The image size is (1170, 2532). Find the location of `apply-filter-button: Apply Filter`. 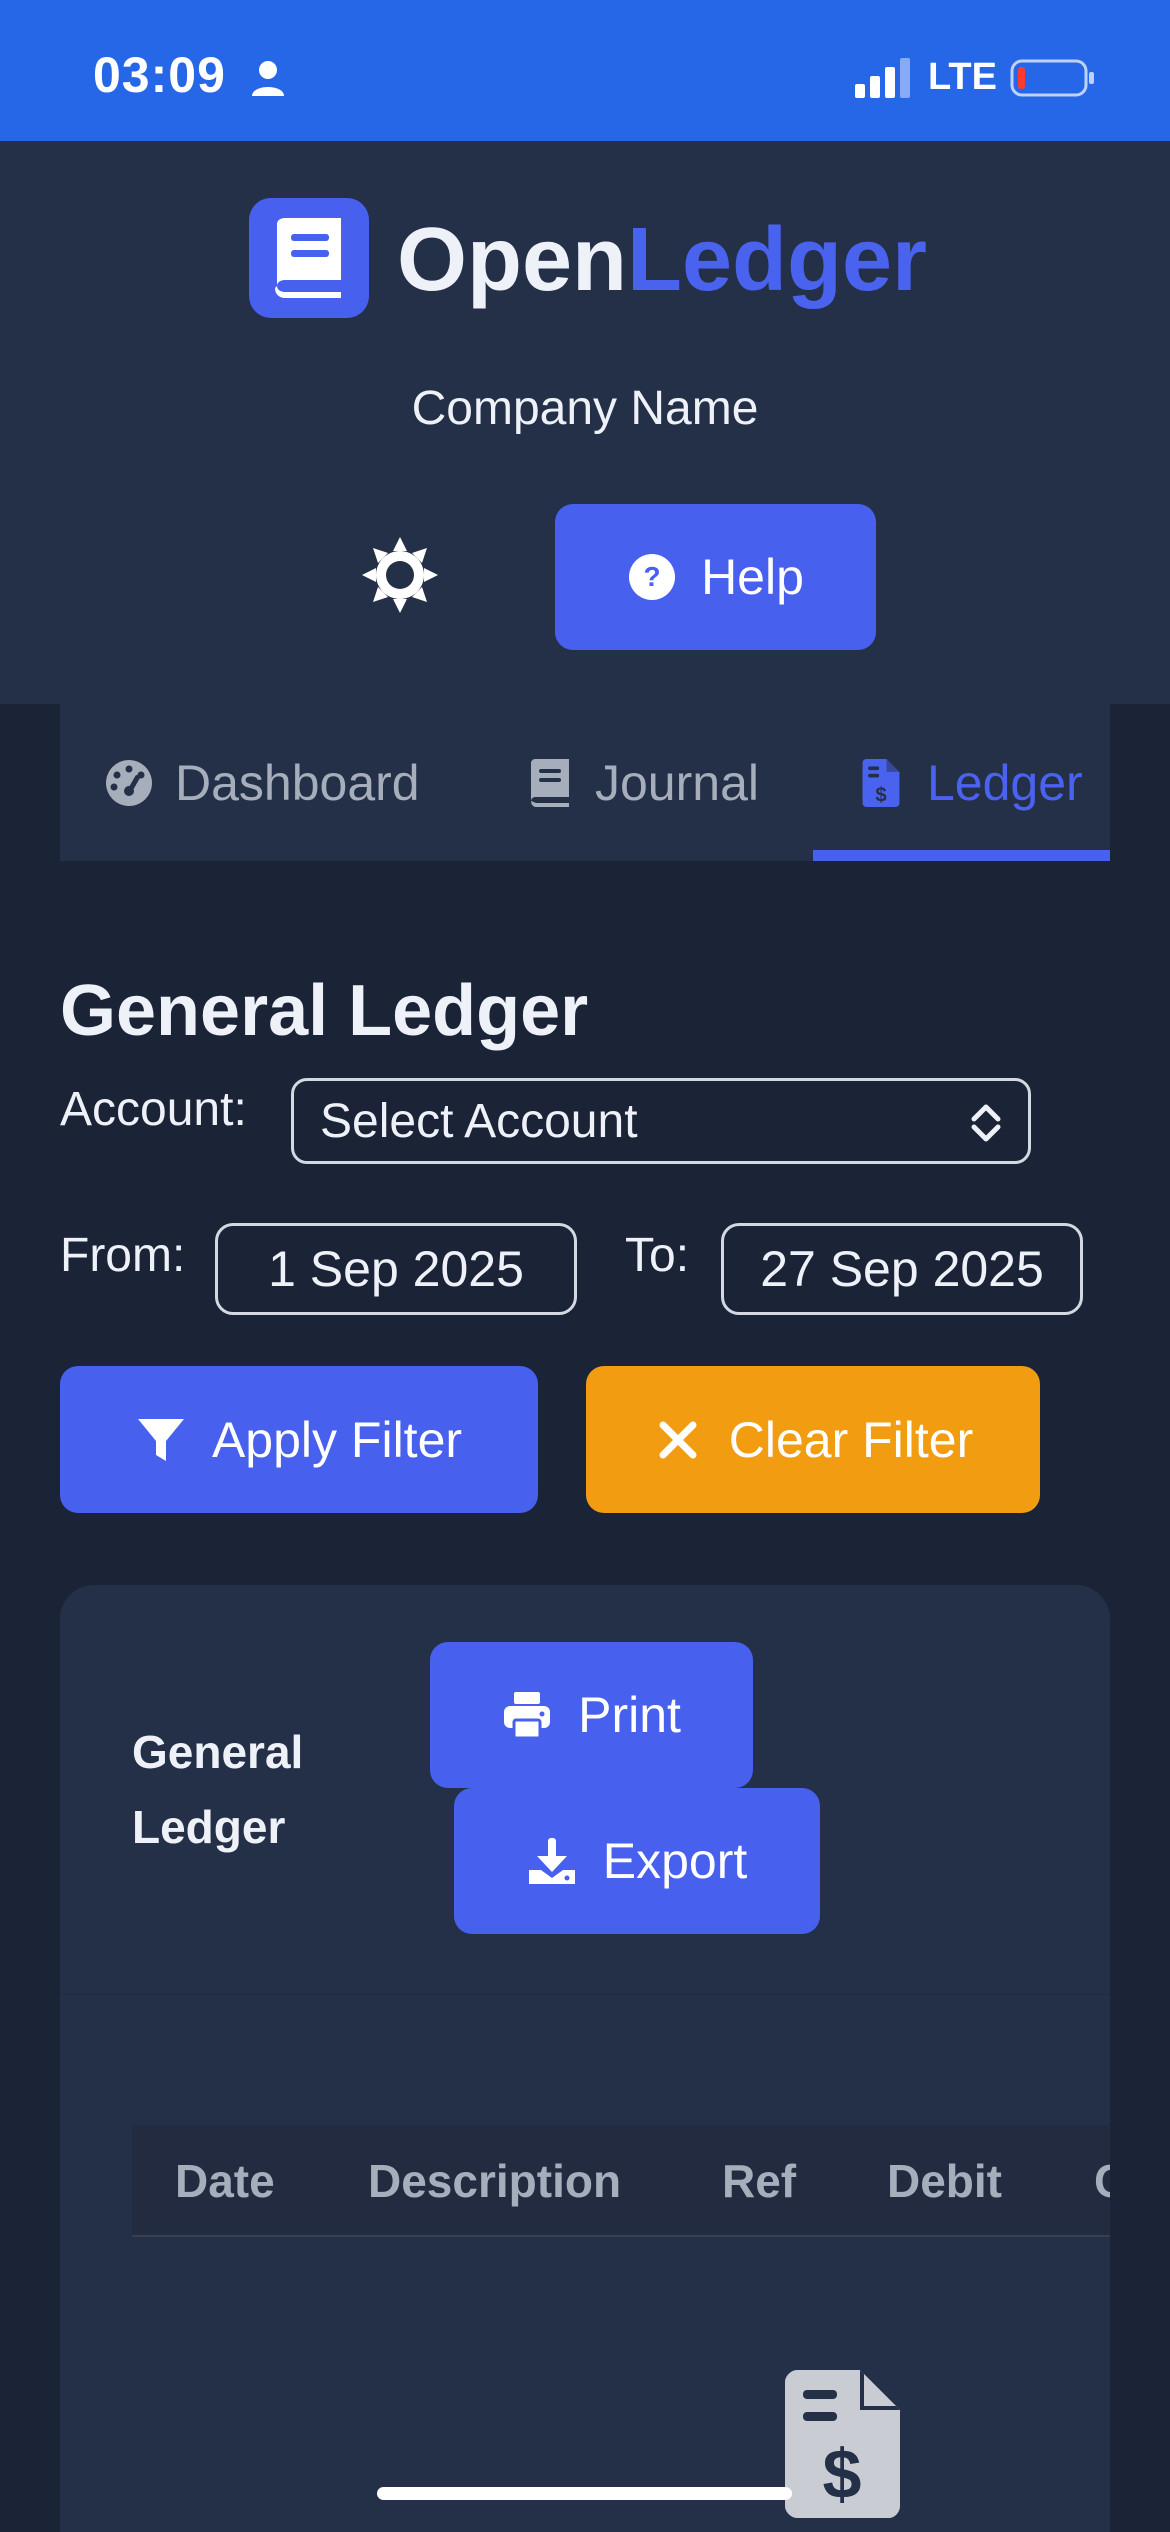

apply-filter-button: Apply Filter is located at coordinates (299, 1439).